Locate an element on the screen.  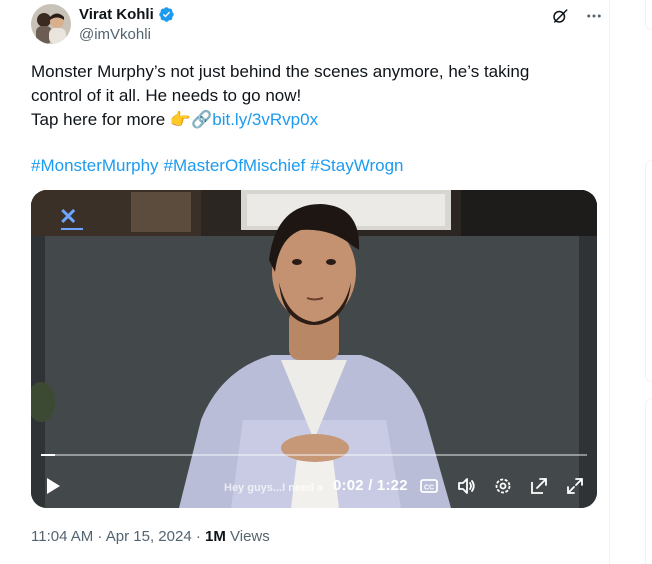
video-progress-bar is located at coordinates (314, 455).